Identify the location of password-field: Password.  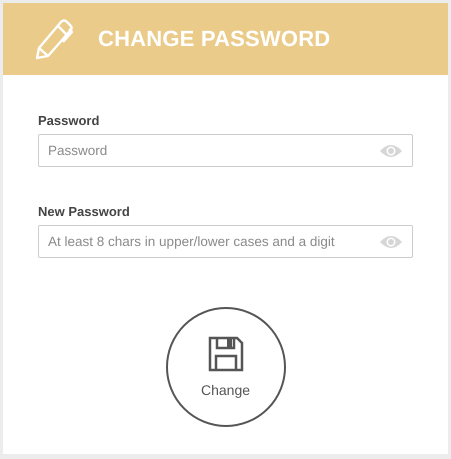
(225, 150).